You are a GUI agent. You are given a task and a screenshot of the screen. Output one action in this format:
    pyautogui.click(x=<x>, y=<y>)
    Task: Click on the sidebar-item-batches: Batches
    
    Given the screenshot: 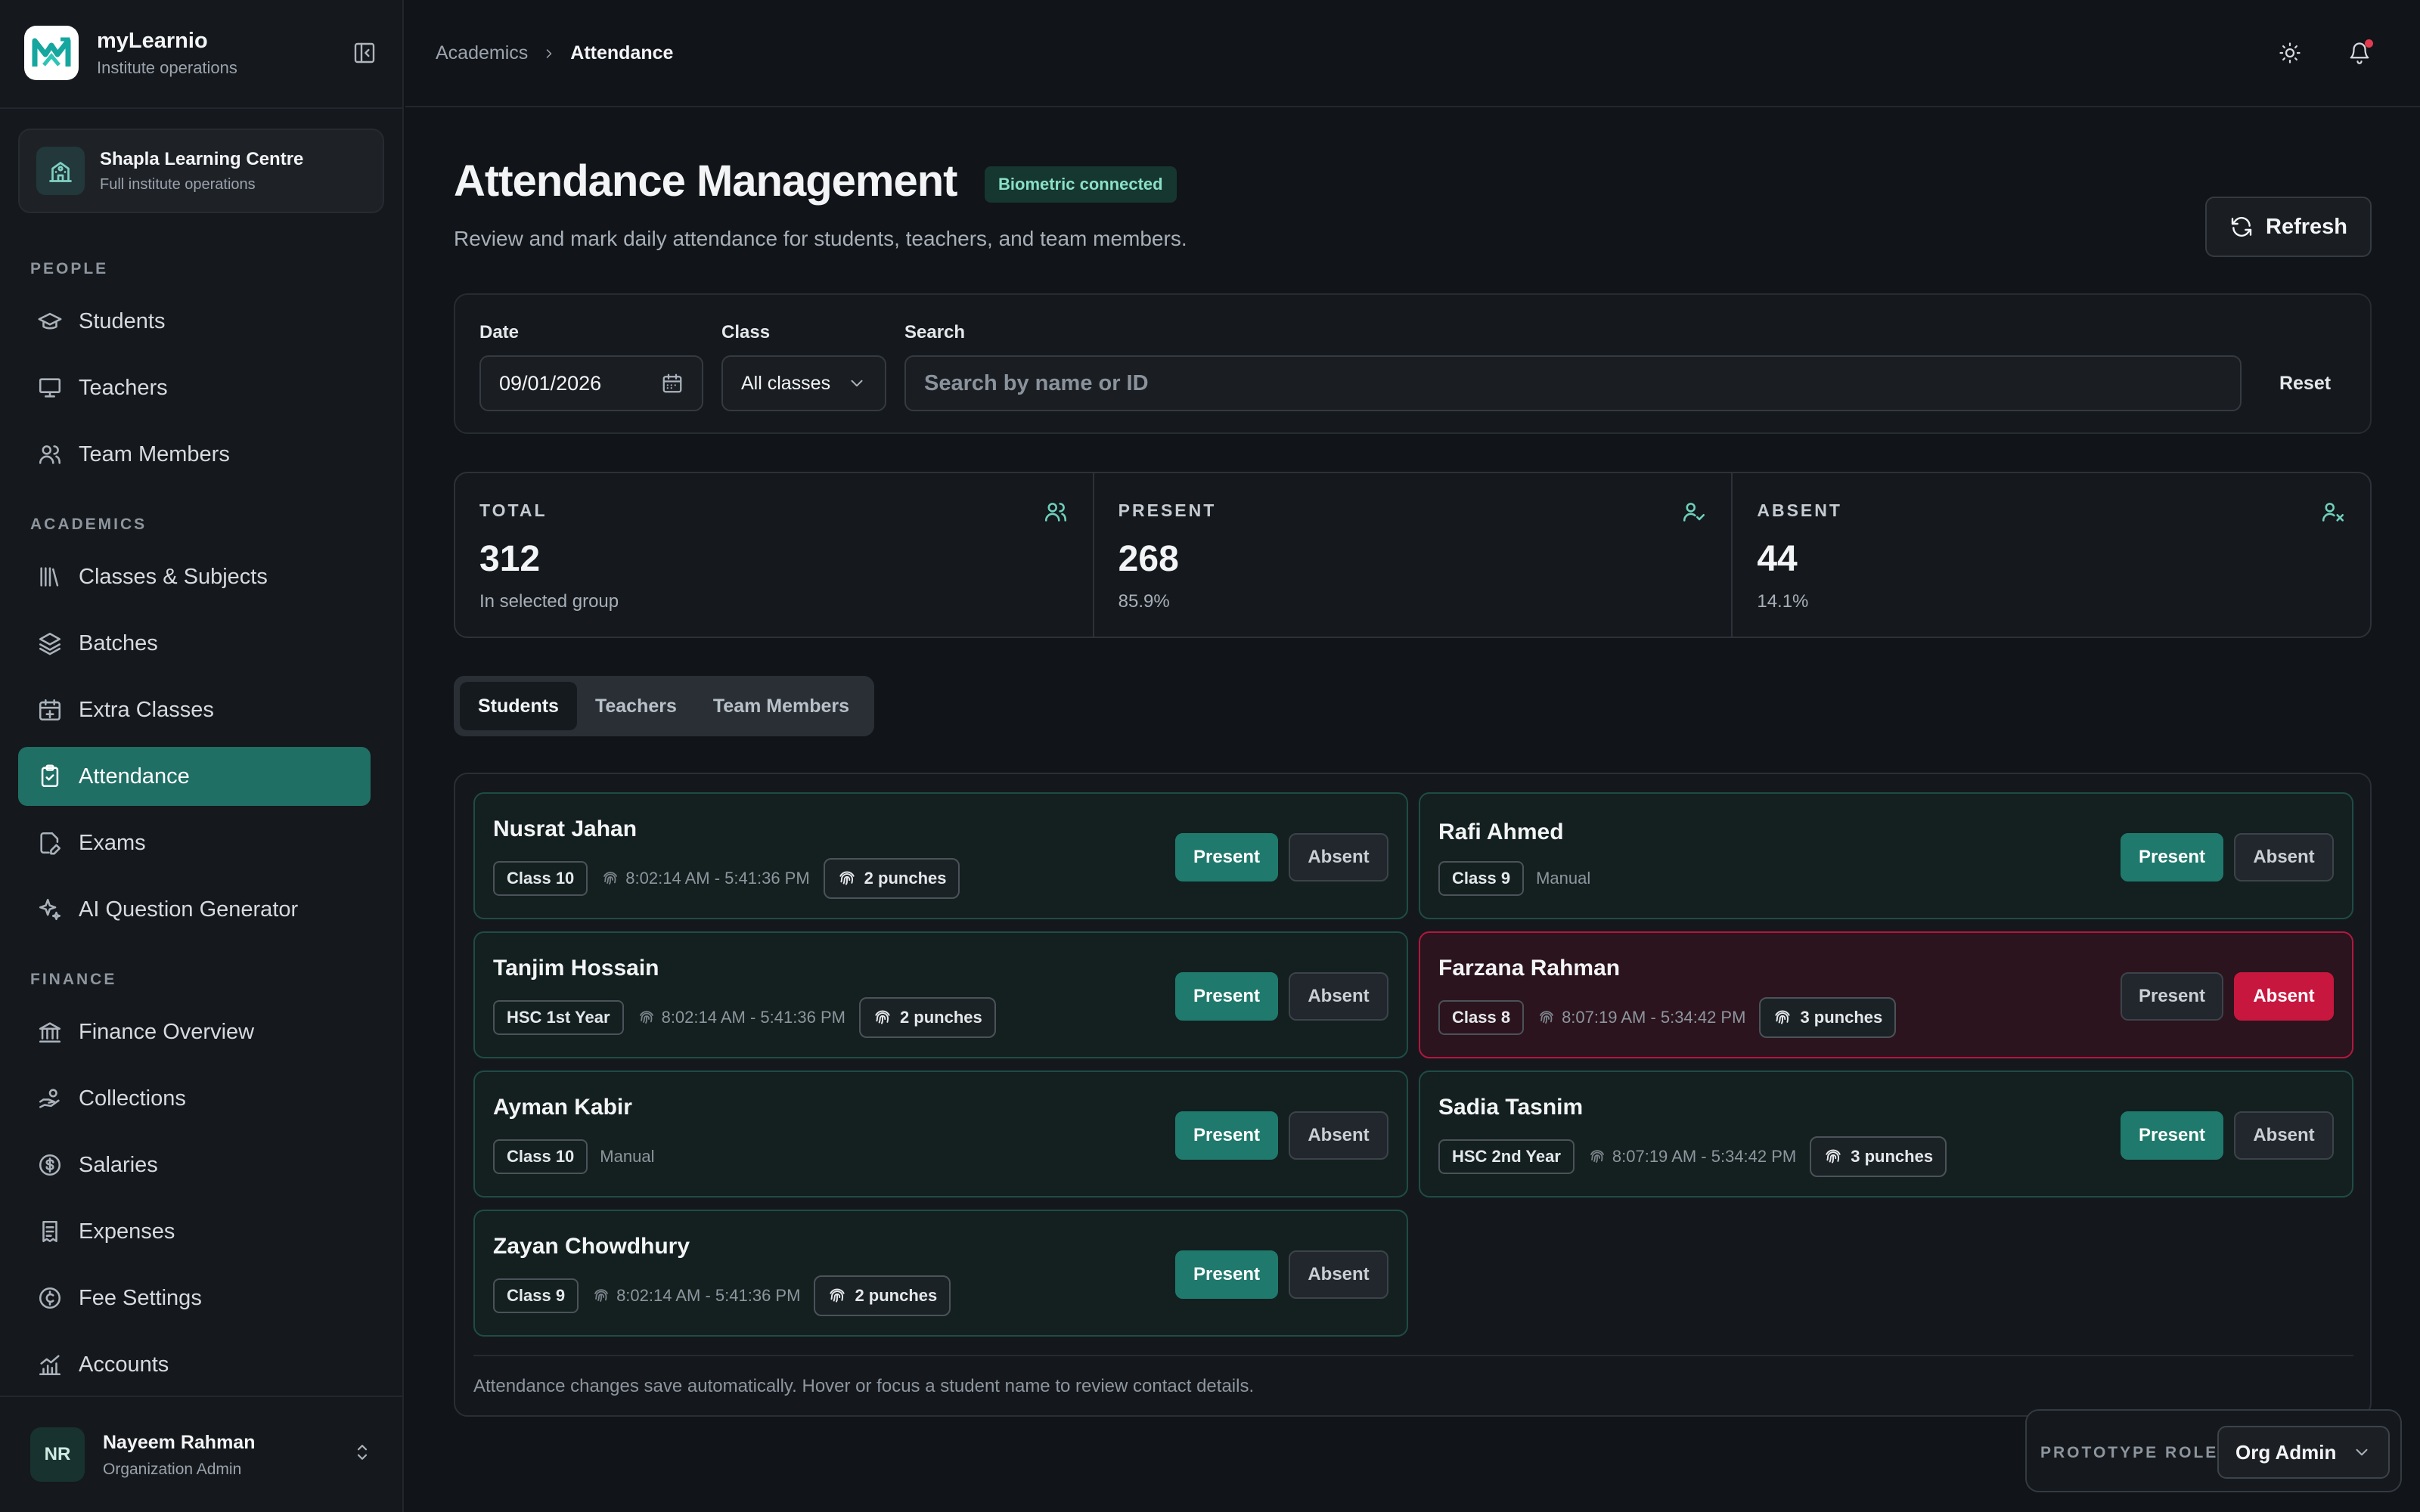 What is the action you would take?
    pyautogui.click(x=194, y=644)
    